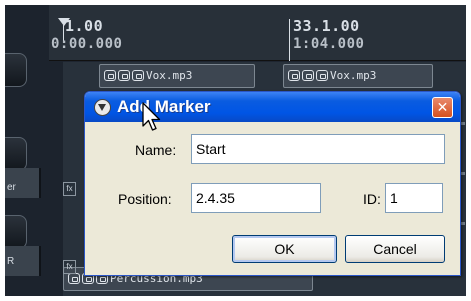 The height and width of the screenshot is (301, 471). Describe the element at coordinates (256, 198) in the screenshot. I see `position-input` at that location.